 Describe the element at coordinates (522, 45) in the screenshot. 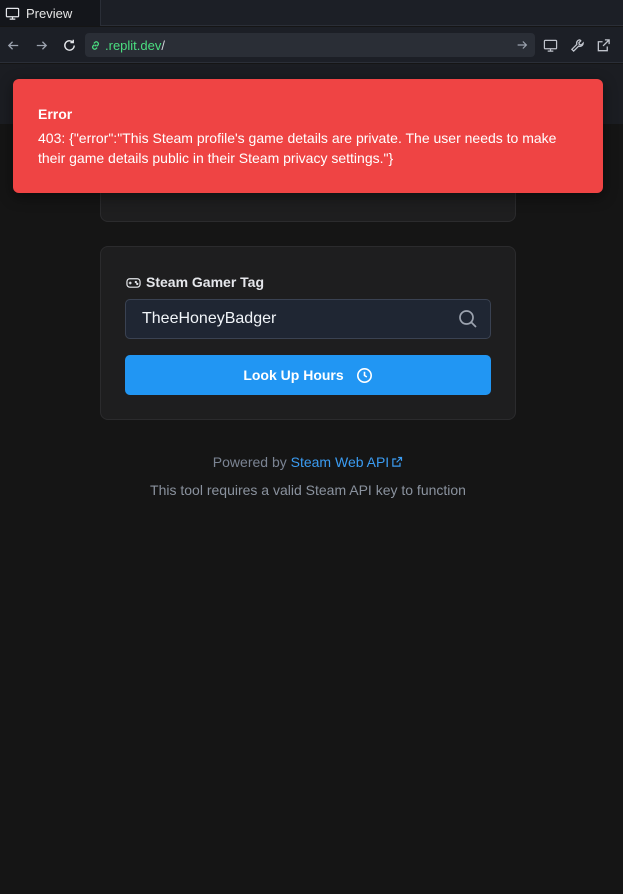

I see `go-arrow-icon` at that location.